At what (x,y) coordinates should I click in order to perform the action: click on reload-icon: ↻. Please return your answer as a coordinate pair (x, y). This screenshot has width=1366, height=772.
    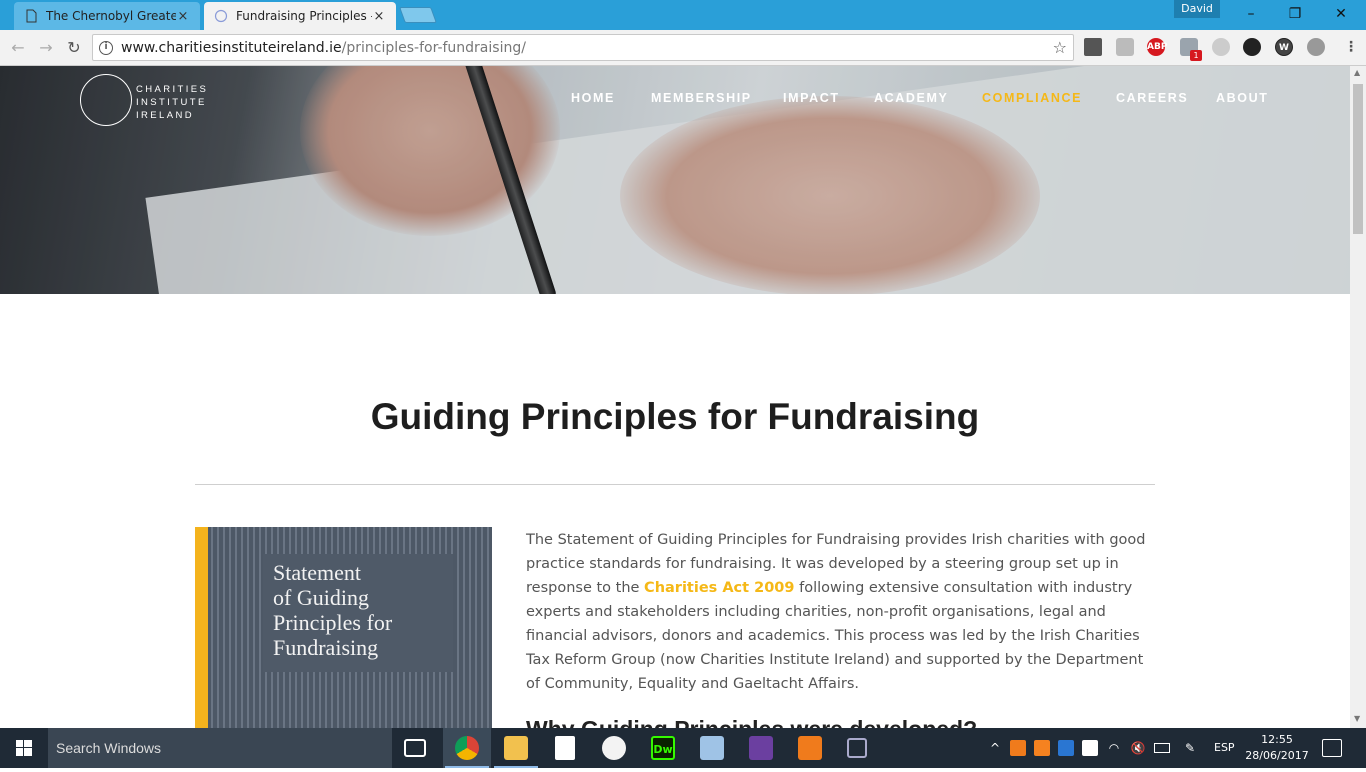
    Looking at the image, I should click on (74, 48).